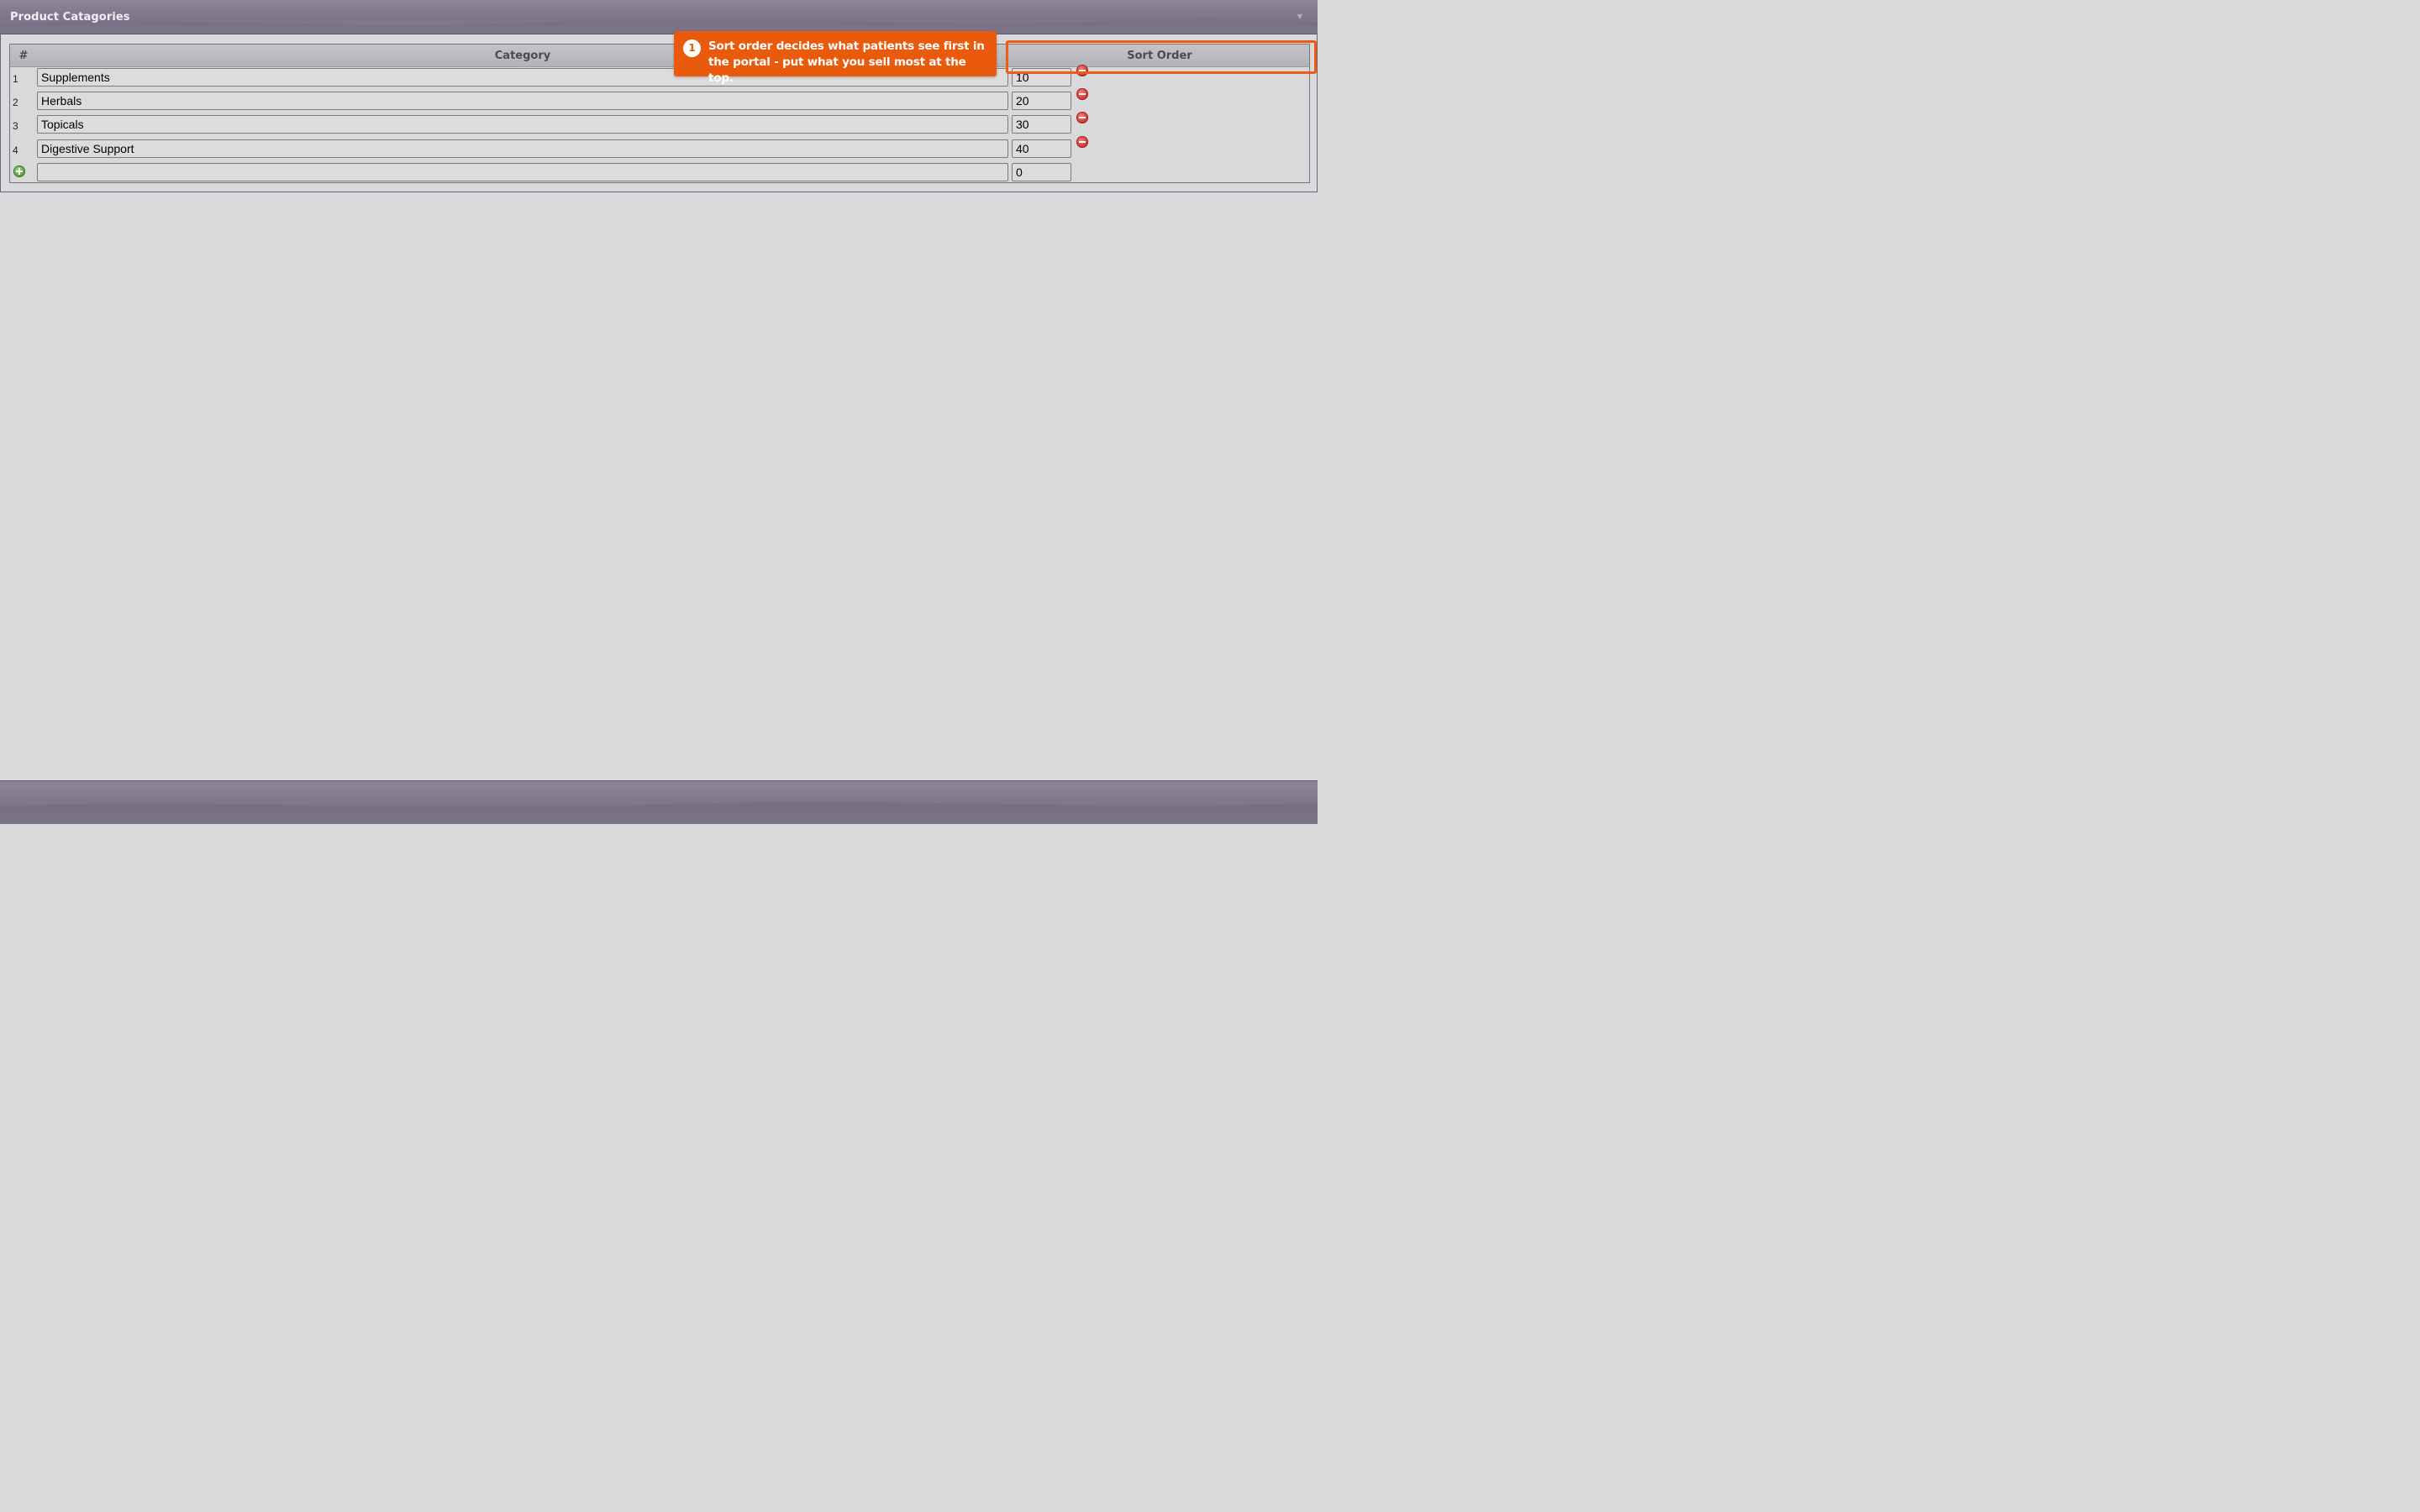 The height and width of the screenshot is (1512, 2420). Describe the element at coordinates (1299, 16) in the screenshot. I see `chevron-down-icon: ▼` at that location.